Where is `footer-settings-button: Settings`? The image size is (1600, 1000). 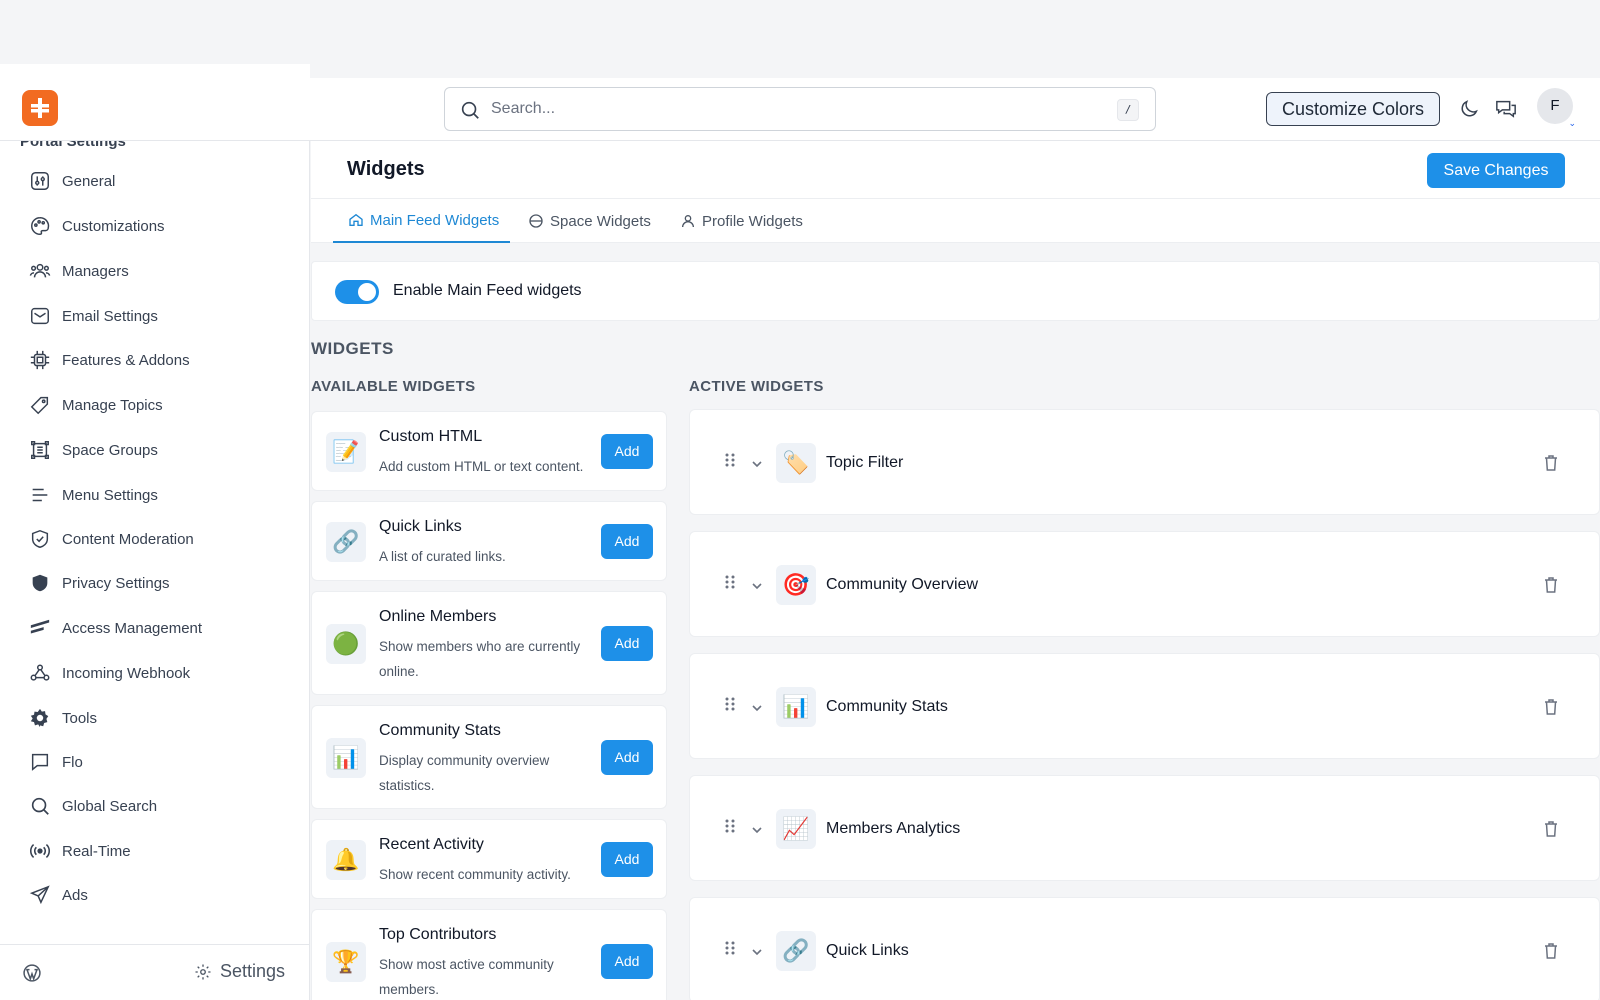
footer-settings-button: Settings is located at coordinates (239, 971).